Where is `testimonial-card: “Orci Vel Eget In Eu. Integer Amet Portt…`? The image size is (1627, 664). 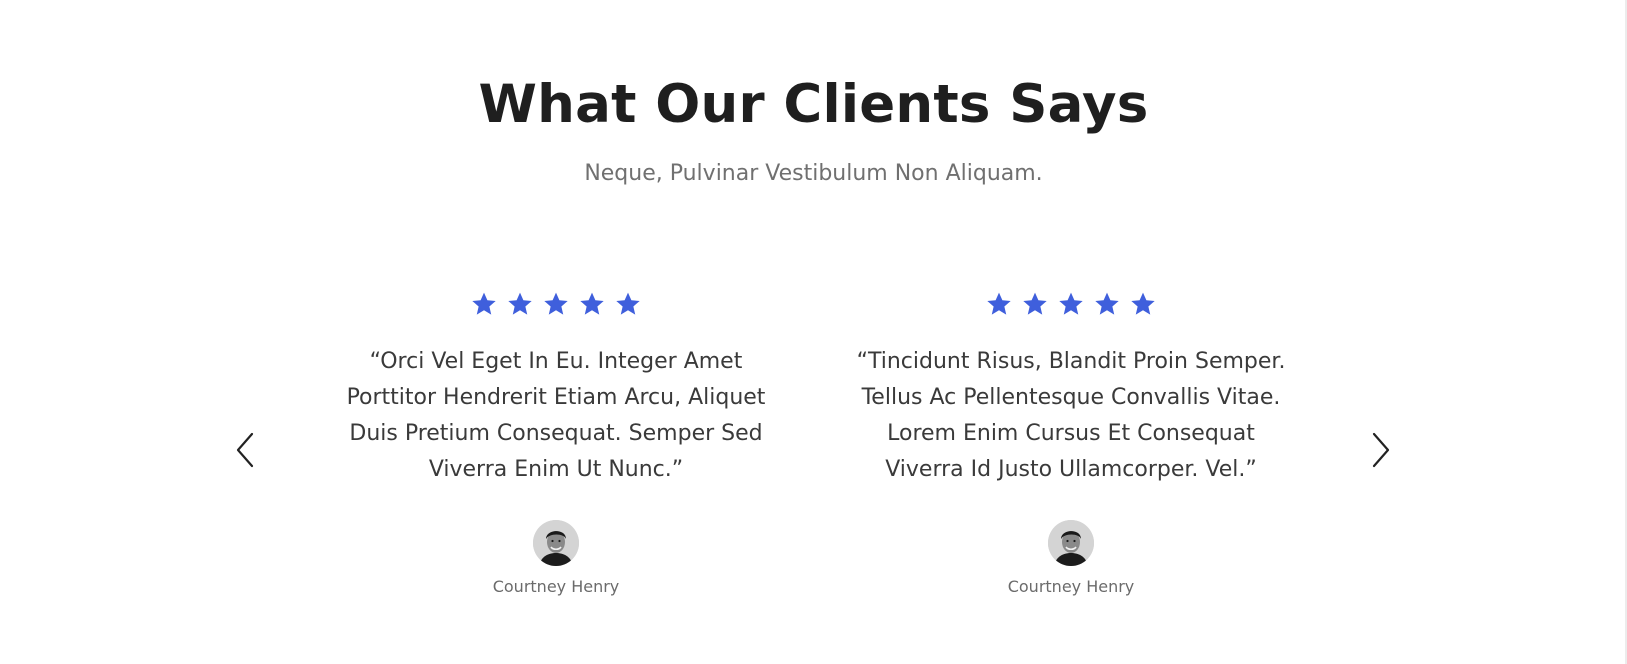
testimonial-card: “Orci Vel Eget In Eu. Integer Amet Portt… is located at coordinates (556, 443).